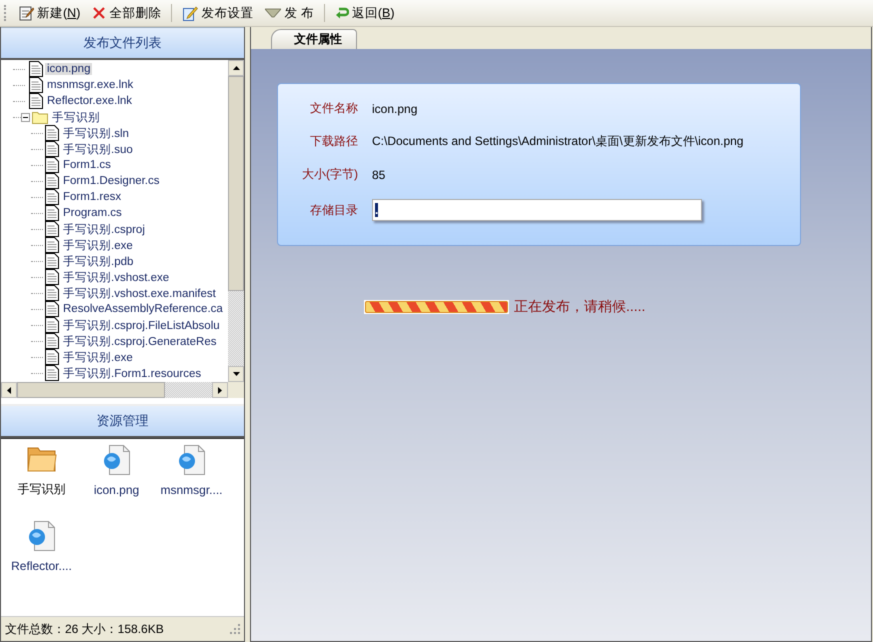  I want to click on tree-item: 手写识别.sln, so click(96, 133).